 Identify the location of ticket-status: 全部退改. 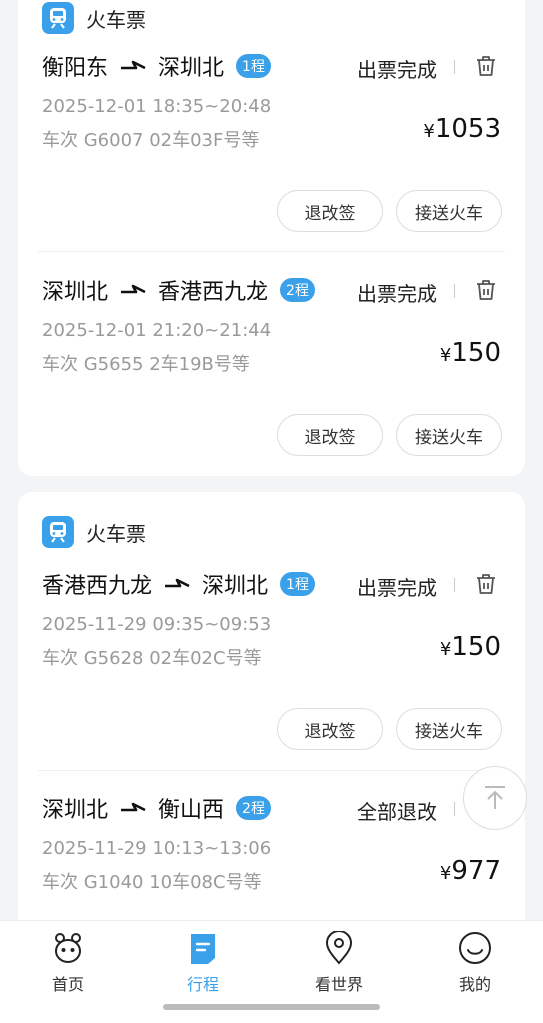
(397, 812).